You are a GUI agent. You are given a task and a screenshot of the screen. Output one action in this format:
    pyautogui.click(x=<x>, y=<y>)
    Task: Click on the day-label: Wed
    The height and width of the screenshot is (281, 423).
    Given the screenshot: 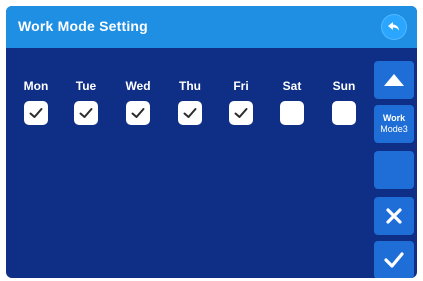 What is the action you would take?
    pyautogui.click(x=138, y=86)
    